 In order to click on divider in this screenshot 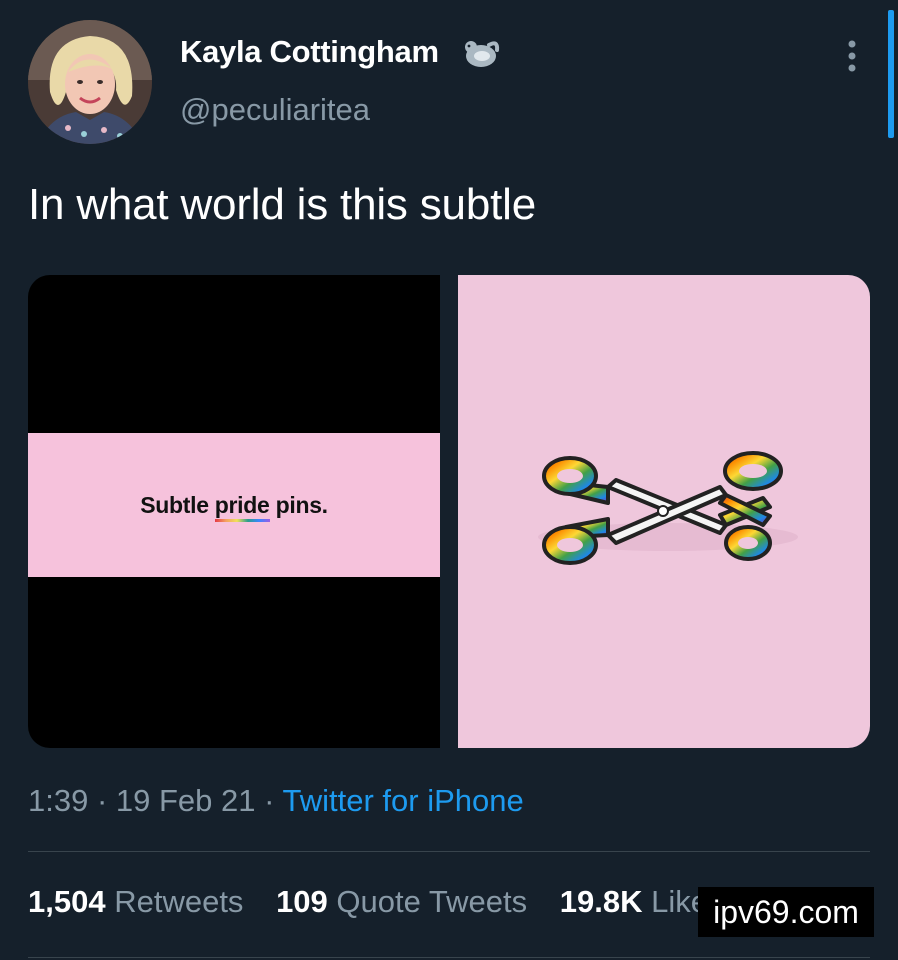, I will do `click(449, 851)`.